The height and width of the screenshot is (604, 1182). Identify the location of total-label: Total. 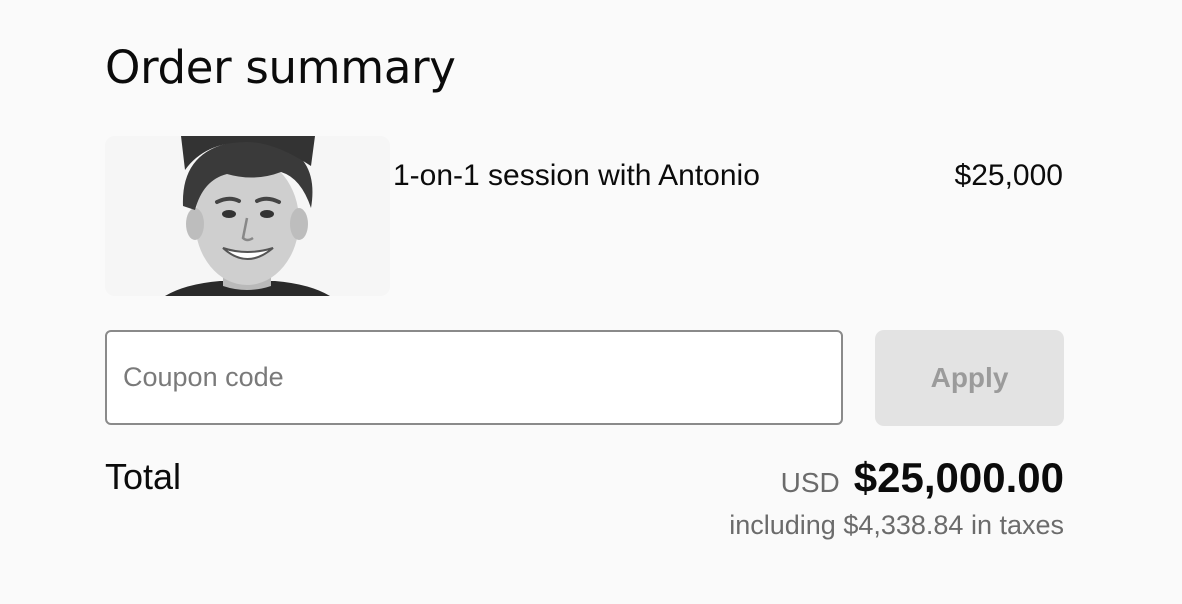
(143, 476).